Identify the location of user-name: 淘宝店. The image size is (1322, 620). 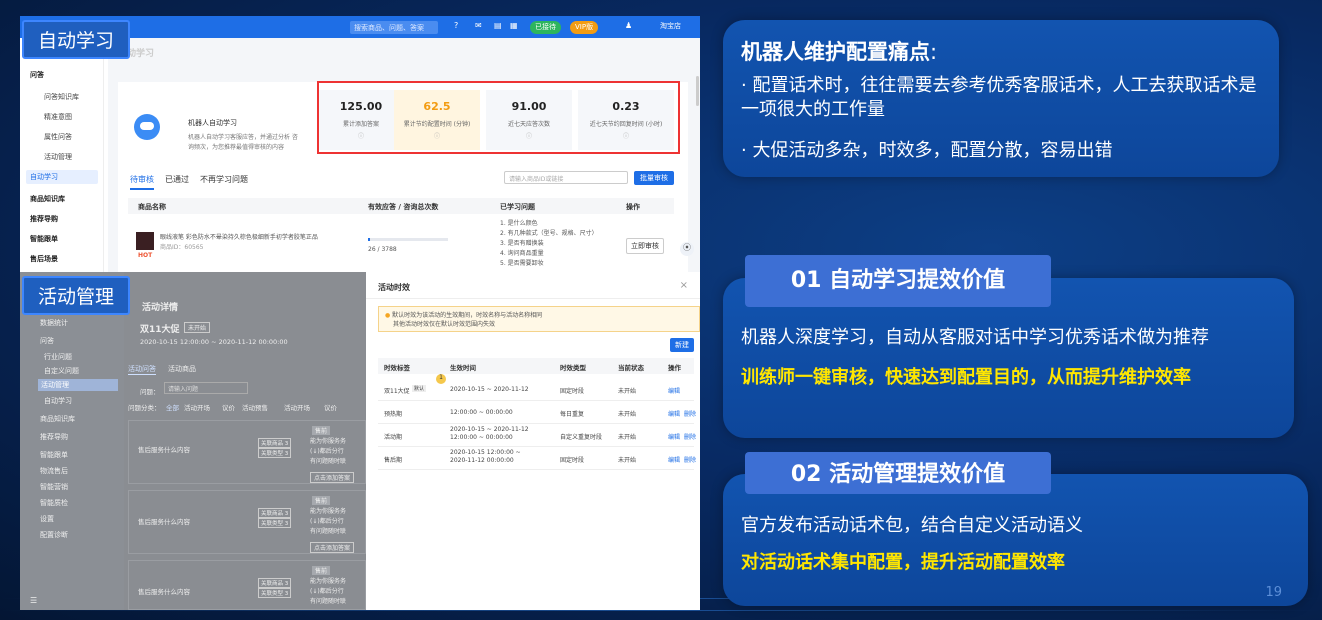
(670, 26).